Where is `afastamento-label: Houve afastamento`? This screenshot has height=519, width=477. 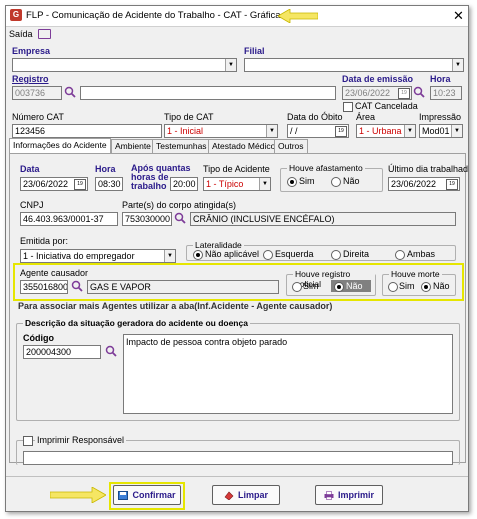
afastamento-label: Houve afastamento is located at coordinates (326, 168).